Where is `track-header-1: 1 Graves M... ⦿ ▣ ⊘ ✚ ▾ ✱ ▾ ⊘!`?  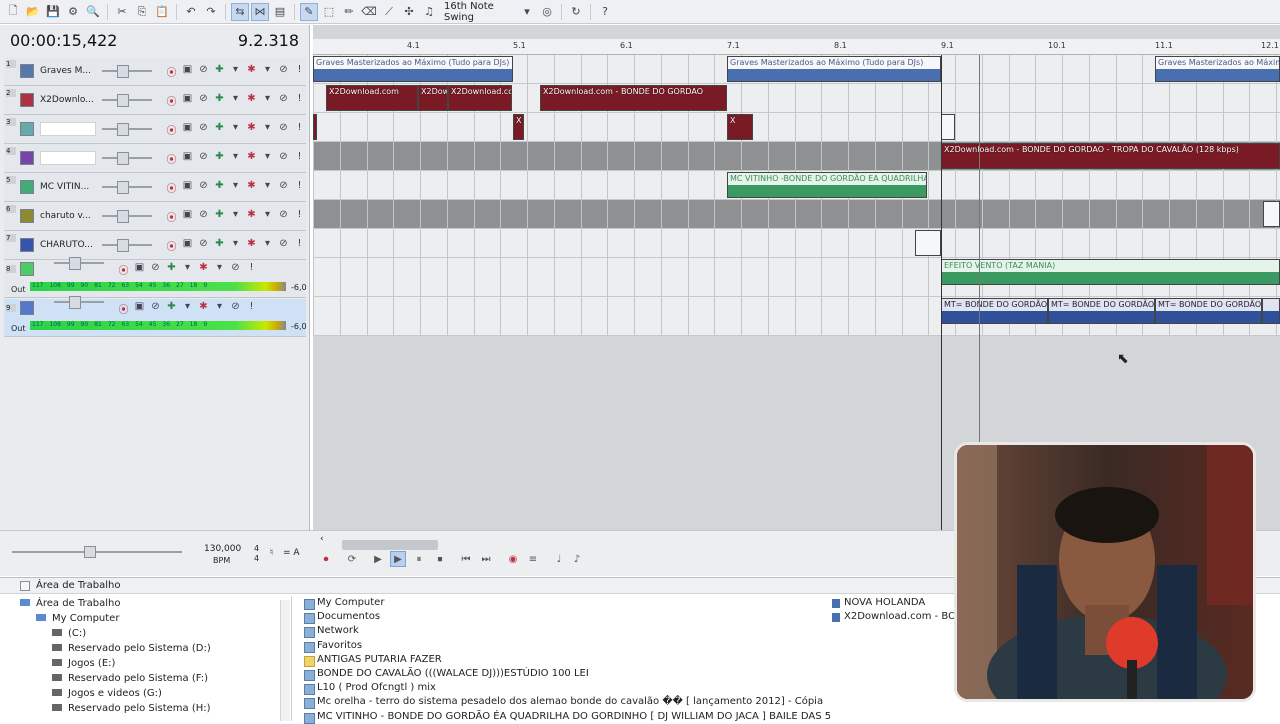 track-header-1: 1 Graves M... ⦿ ▣ ⊘ ✚ ▾ ✱ ▾ ⊘! is located at coordinates (155, 71).